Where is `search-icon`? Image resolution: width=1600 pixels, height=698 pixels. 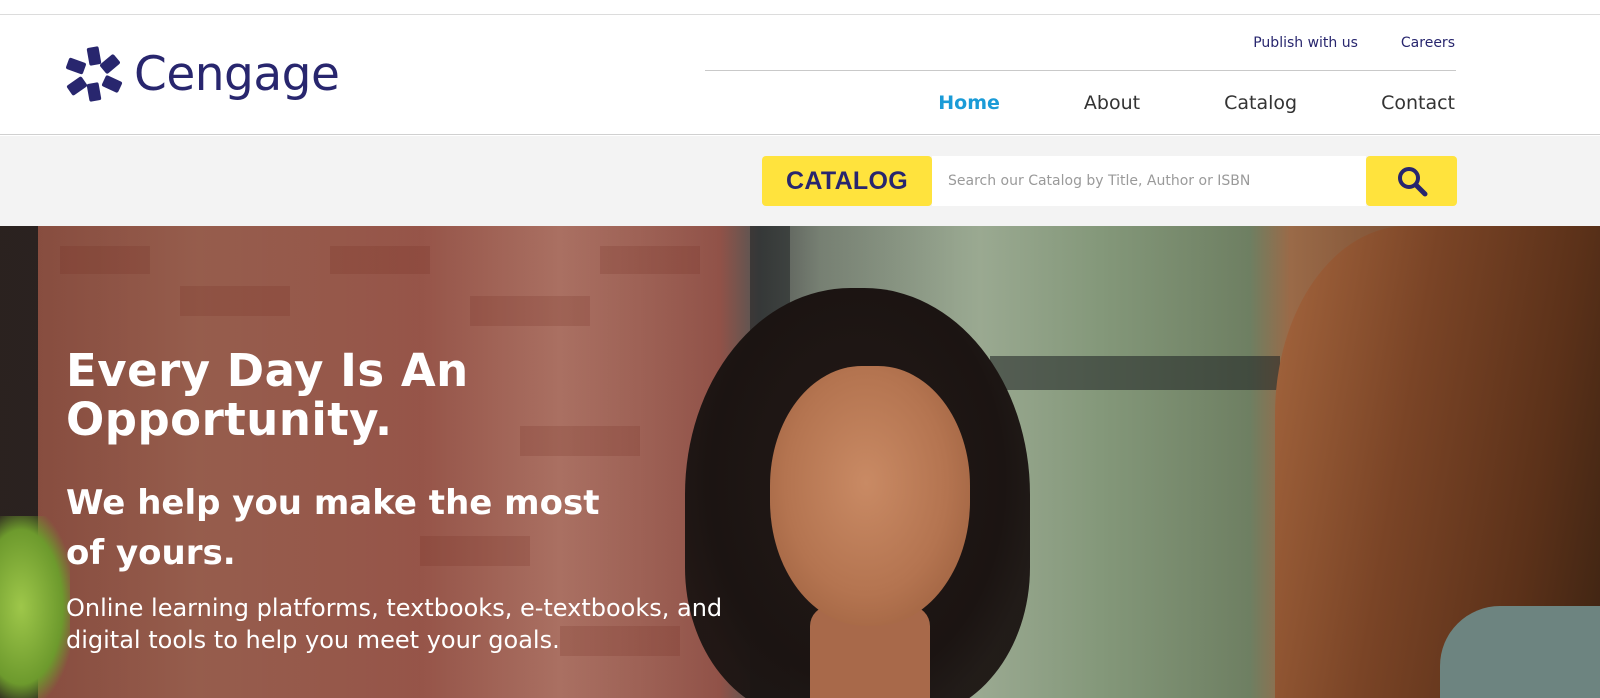 search-icon is located at coordinates (1412, 182).